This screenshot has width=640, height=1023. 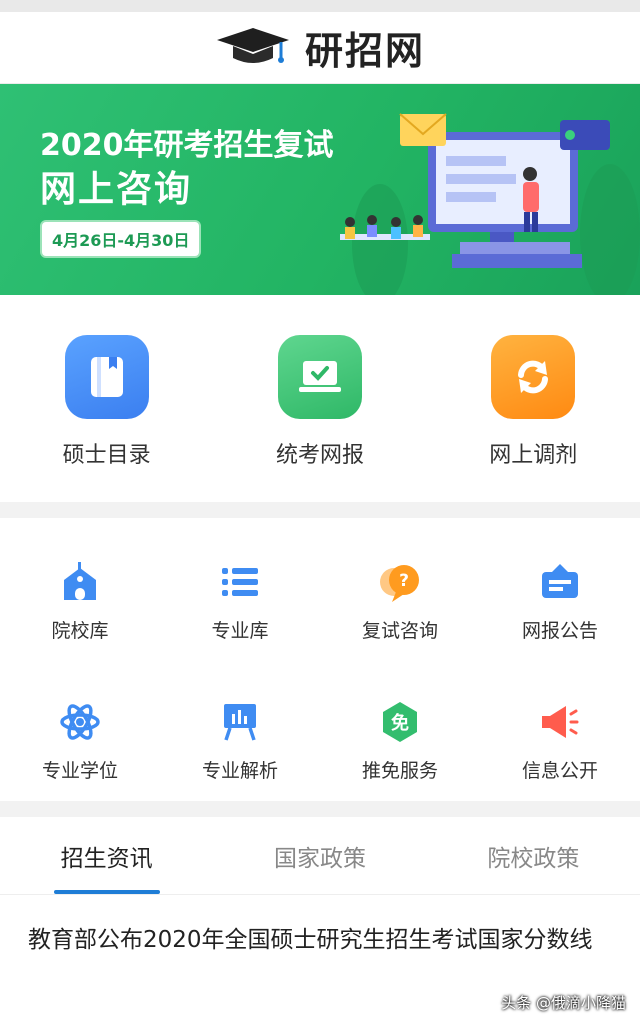 What do you see at coordinates (559, 771) in the screenshot?
I see `service-label: 信息公开` at bounding box center [559, 771].